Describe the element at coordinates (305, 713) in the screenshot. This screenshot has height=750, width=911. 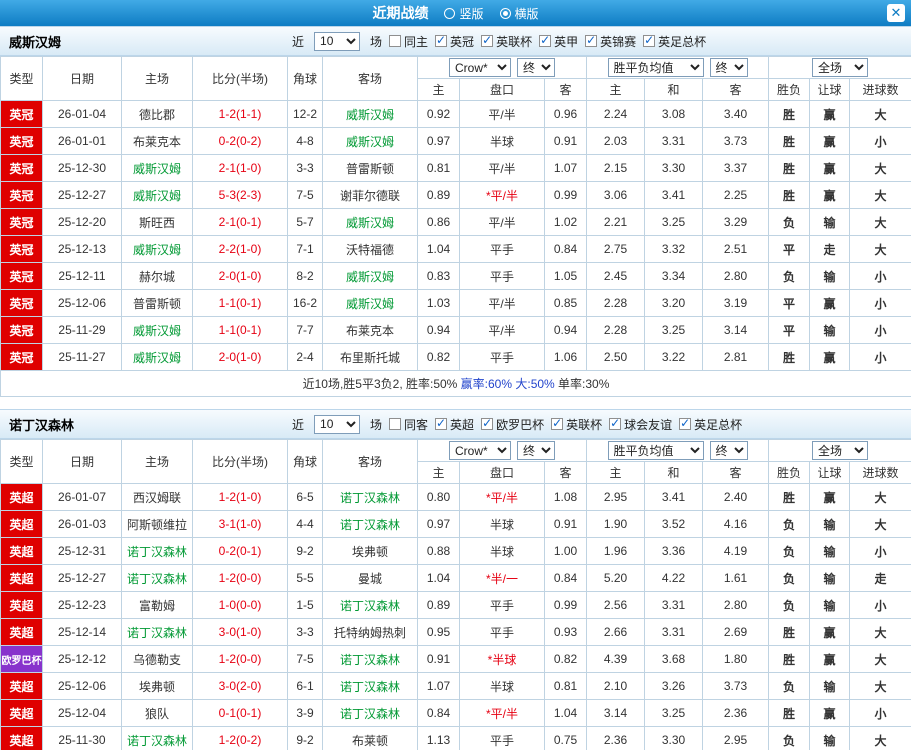
I see `corners: 3-9` at that location.